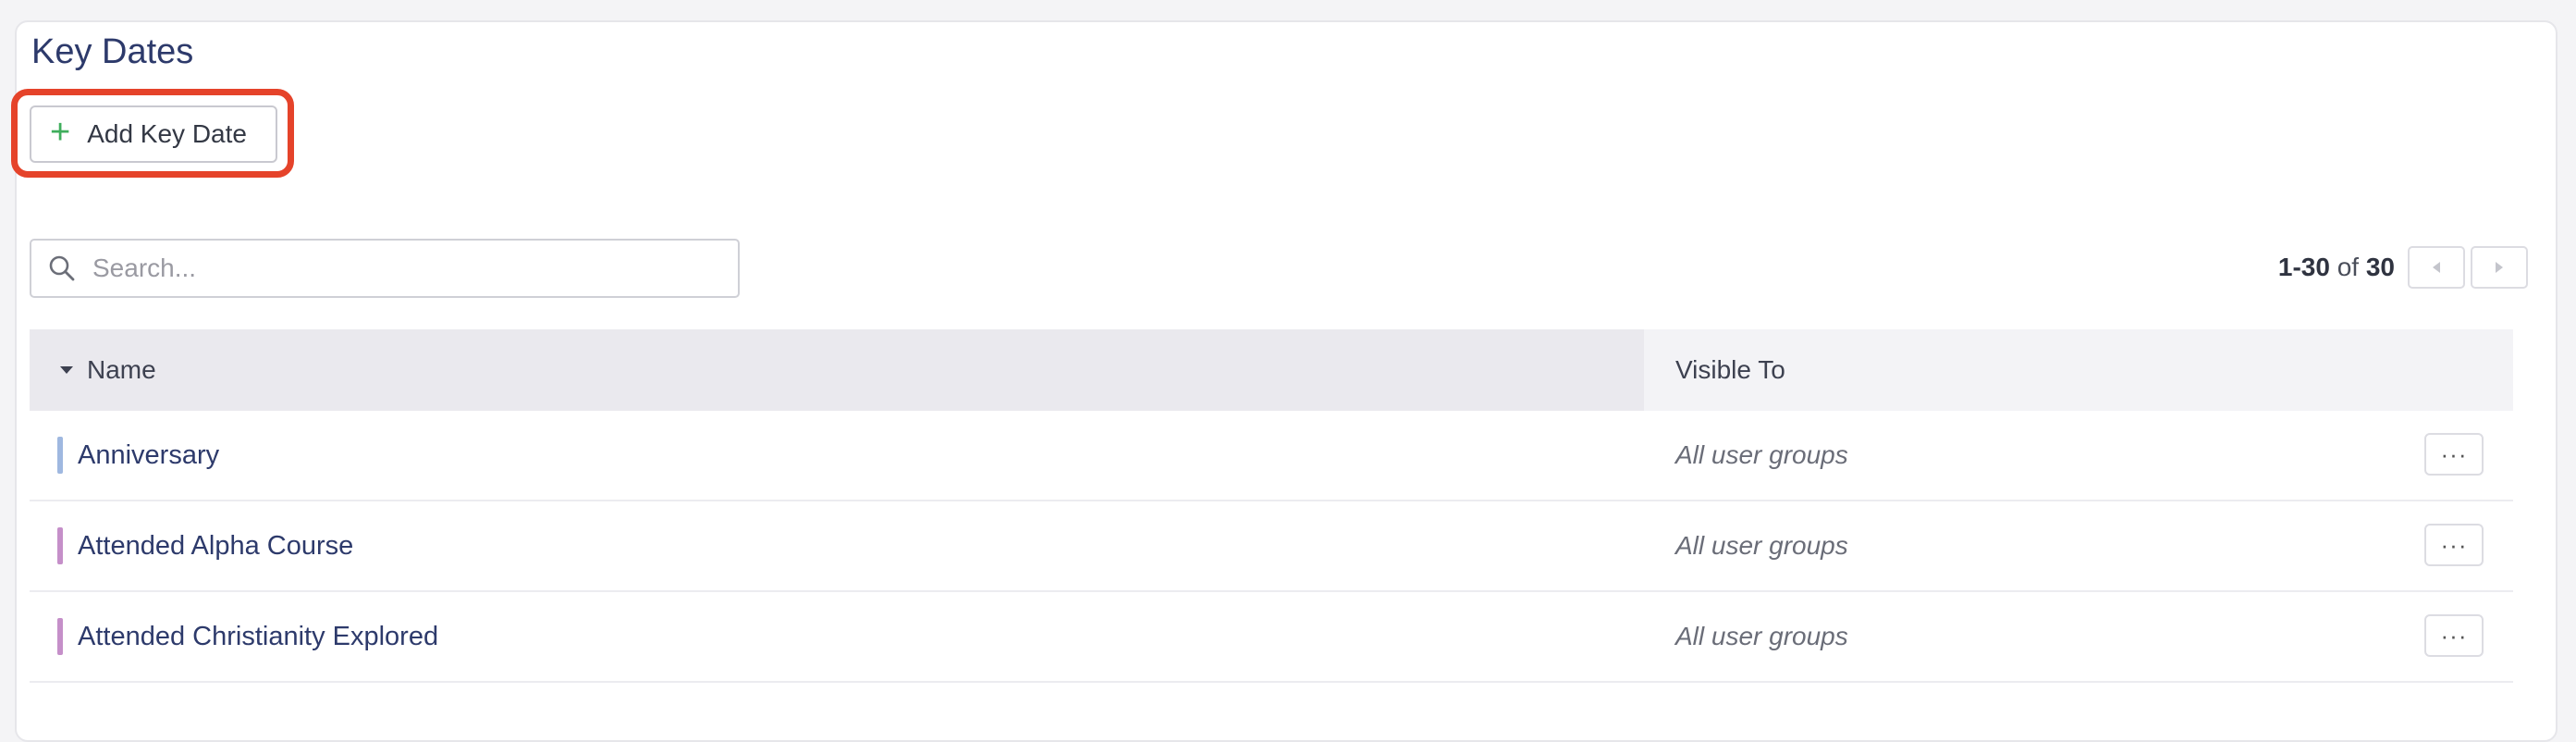 The width and height of the screenshot is (2576, 742). I want to click on row-name-cell: Attended Alpha Course, so click(837, 546).